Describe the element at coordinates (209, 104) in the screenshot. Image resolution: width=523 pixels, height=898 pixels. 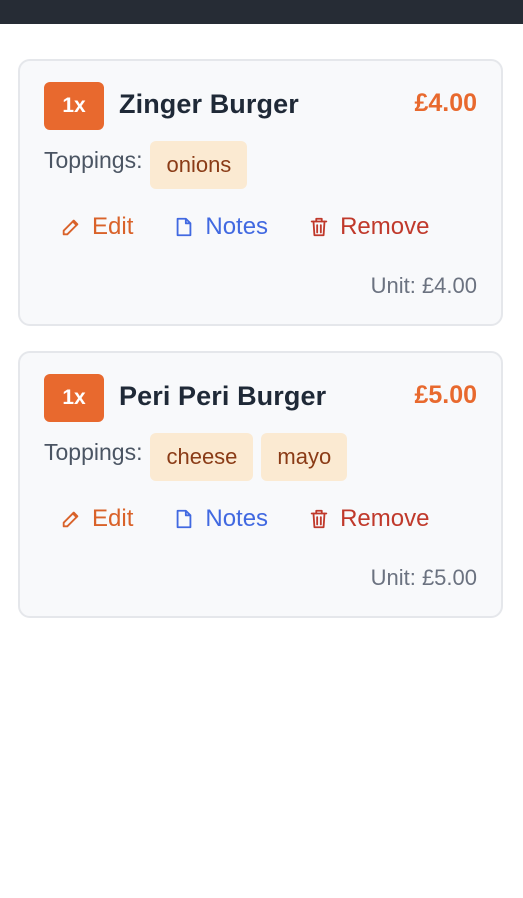
I see `item-name: Zinger Burger` at that location.